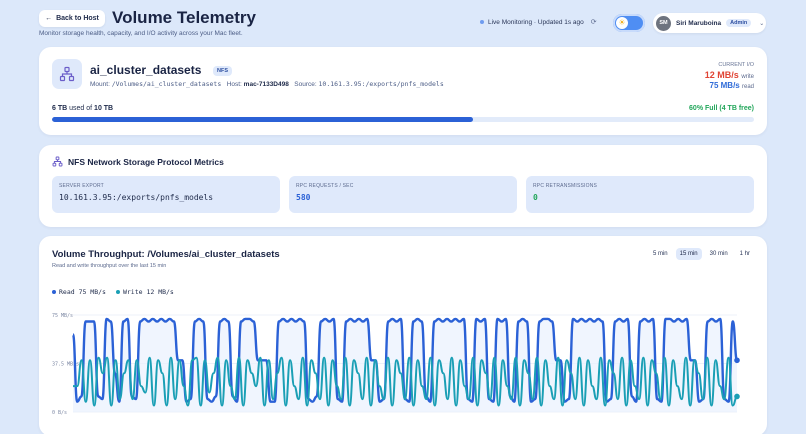  I want to click on range-15-min: 15 min, so click(688, 254).